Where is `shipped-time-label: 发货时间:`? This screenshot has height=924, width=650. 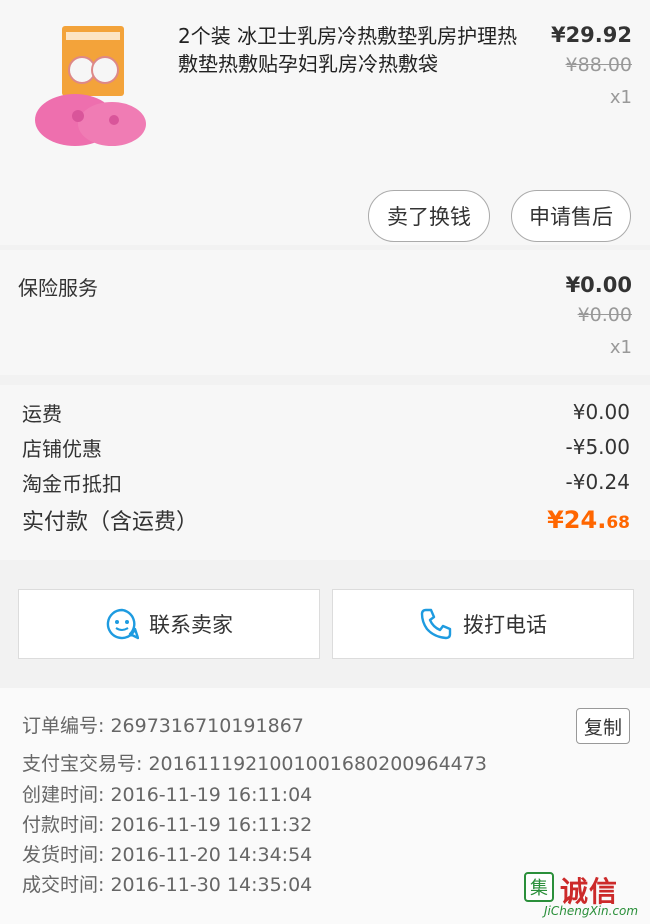 shipped-time-label: 发货时间: is located at coordinates (63, 855).